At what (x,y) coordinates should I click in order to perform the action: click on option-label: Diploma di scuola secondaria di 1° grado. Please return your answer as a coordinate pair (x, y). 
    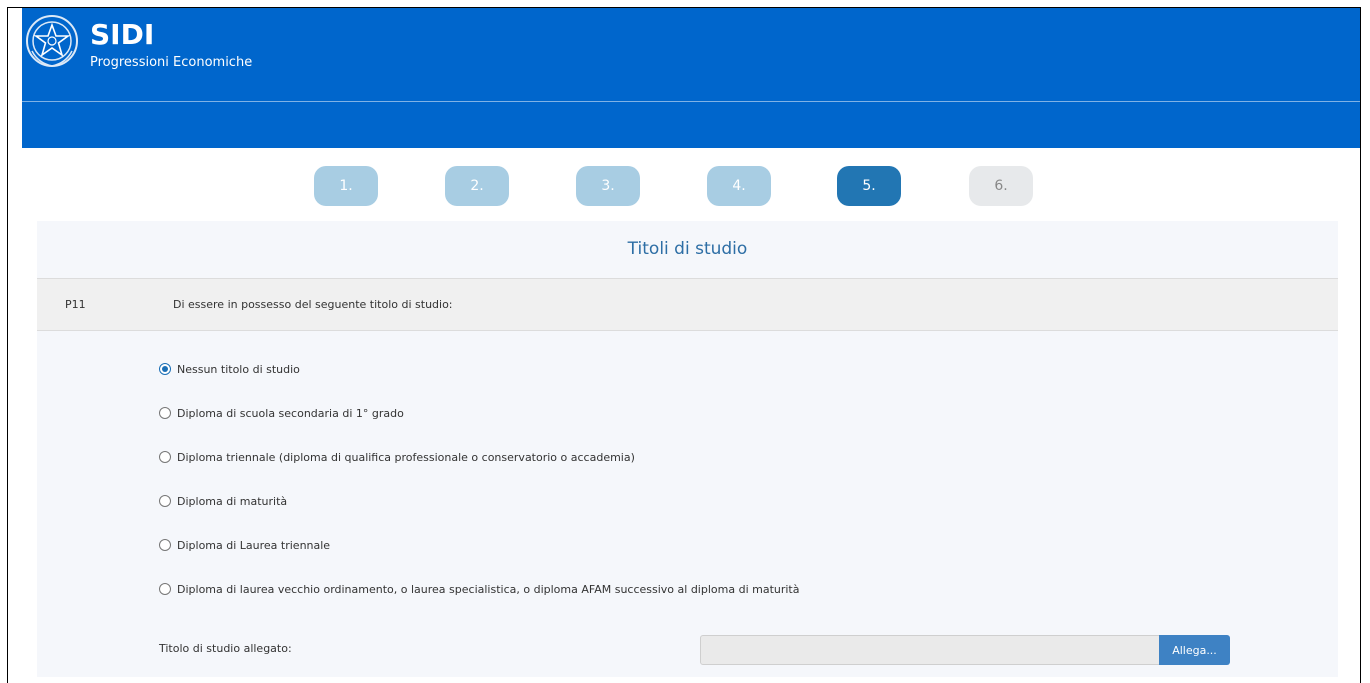
    Looking at the image, I should click on (290, 413).